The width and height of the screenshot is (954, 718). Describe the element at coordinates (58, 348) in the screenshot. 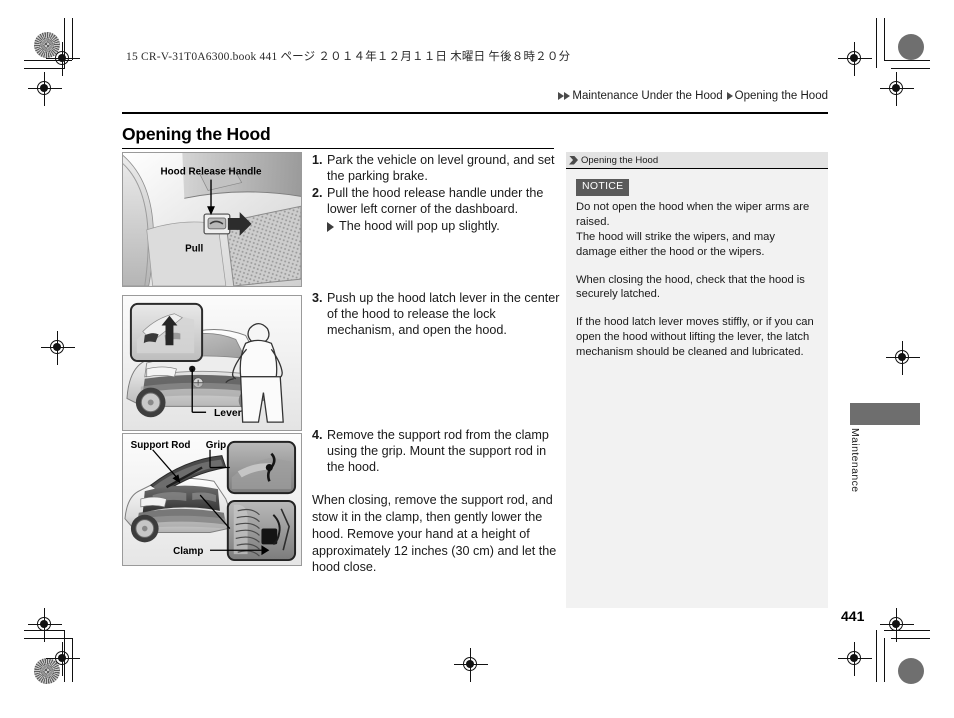

I see `registration-mark-left-middle` at that location.